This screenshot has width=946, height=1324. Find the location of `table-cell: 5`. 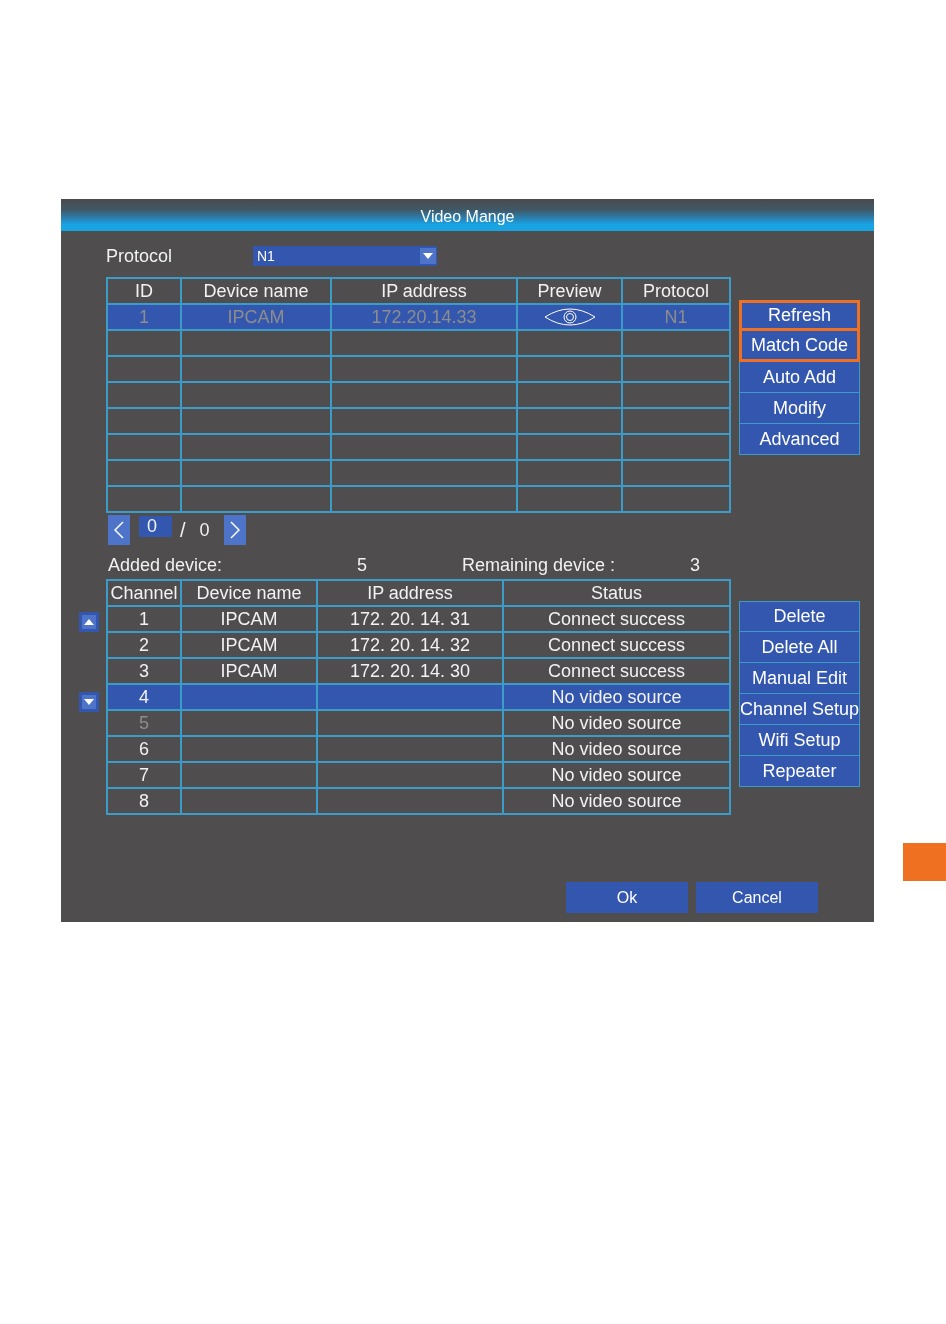

table-cell: 5 is located at coordinates (145, 724).